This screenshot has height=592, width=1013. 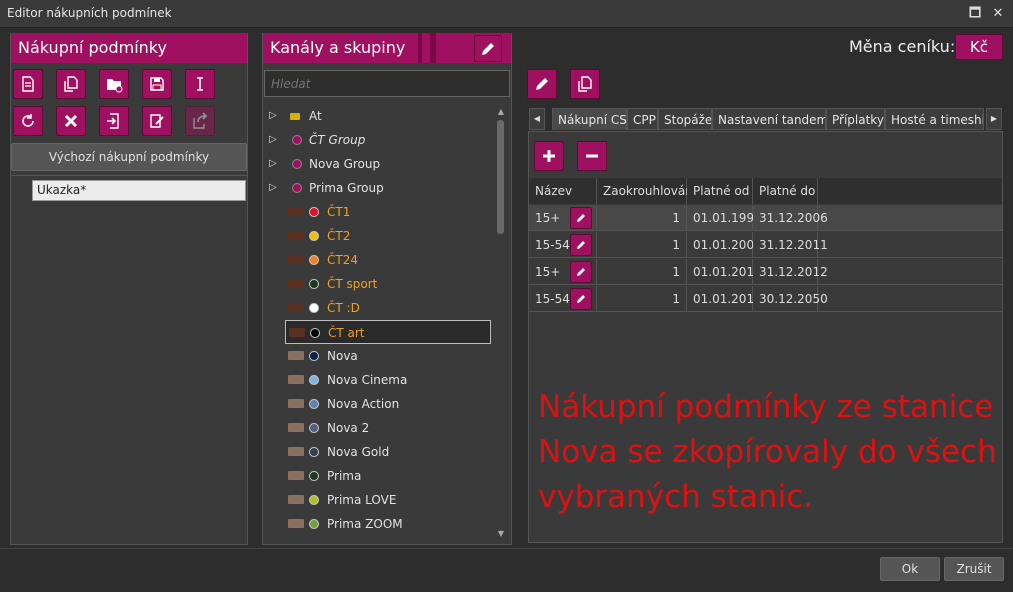 I want to click on tree-group: ▷ Prima Group, so click(x=380, y=188).